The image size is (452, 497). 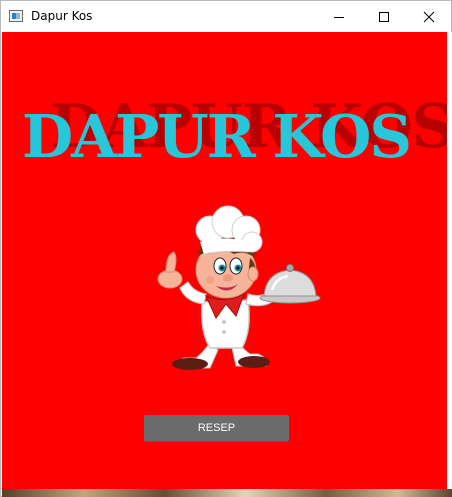 I want to click on background-photo-strip, so click(x=227, y=493).